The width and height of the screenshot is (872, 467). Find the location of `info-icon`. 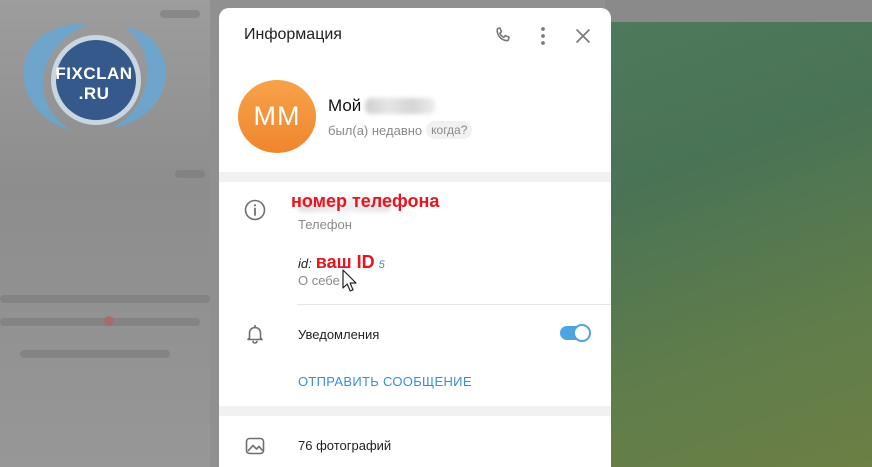

info-icon is located at coordinates (255, 210).